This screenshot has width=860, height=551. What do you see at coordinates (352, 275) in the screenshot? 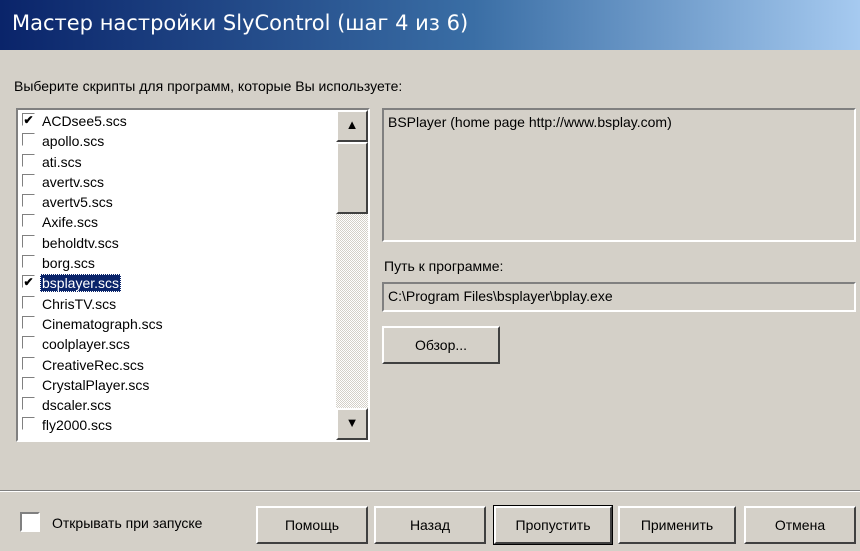
I see `list-scrollbar: ▲ ▼` at bounding box center [352, 275].